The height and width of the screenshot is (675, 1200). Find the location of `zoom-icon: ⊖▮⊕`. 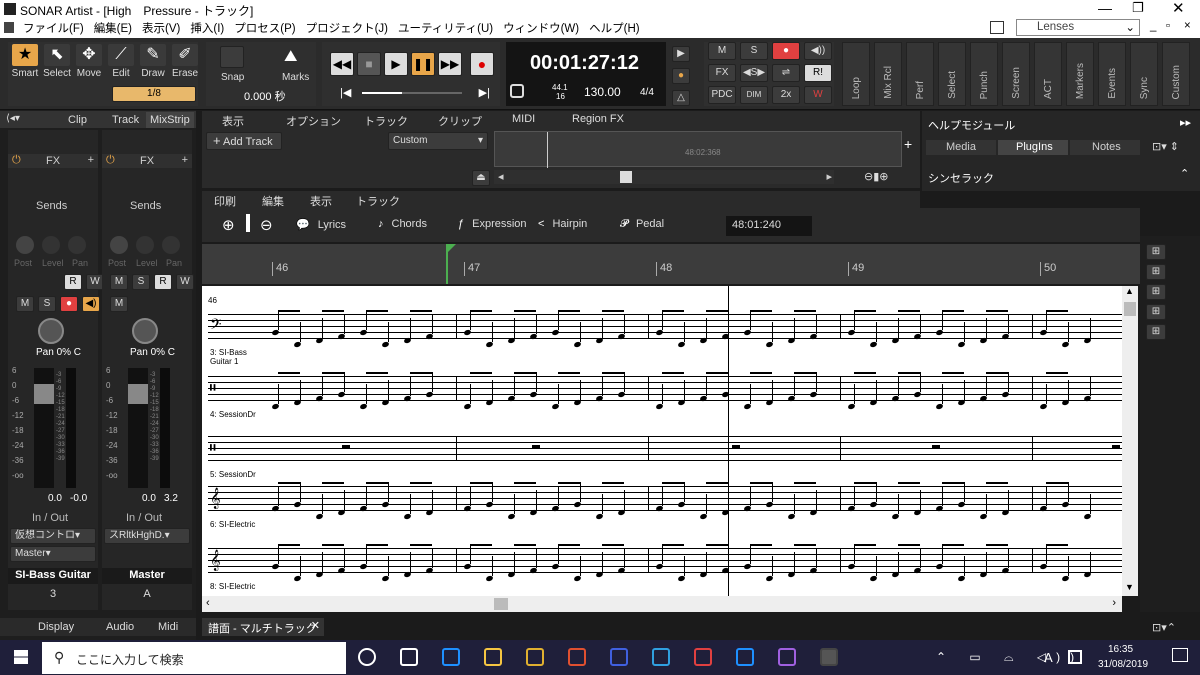

zoom-icon: ⊖▮⊕ is located at coordinates (876, 176).